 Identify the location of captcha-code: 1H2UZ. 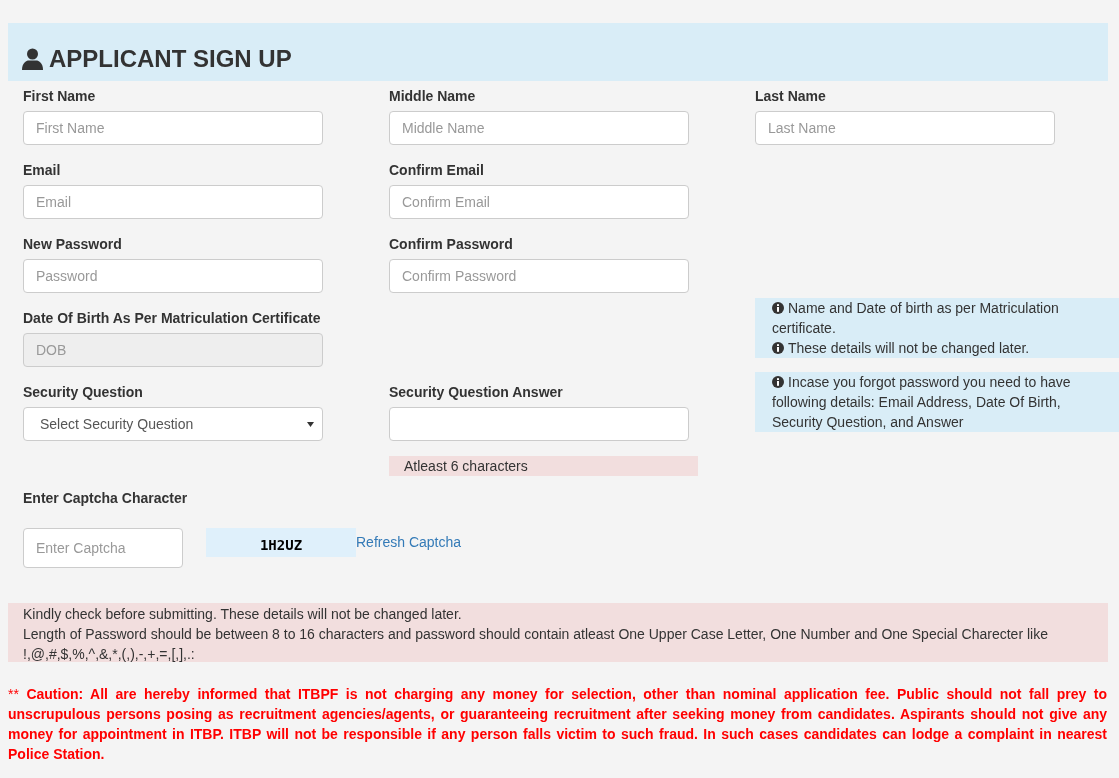
(281, 542).